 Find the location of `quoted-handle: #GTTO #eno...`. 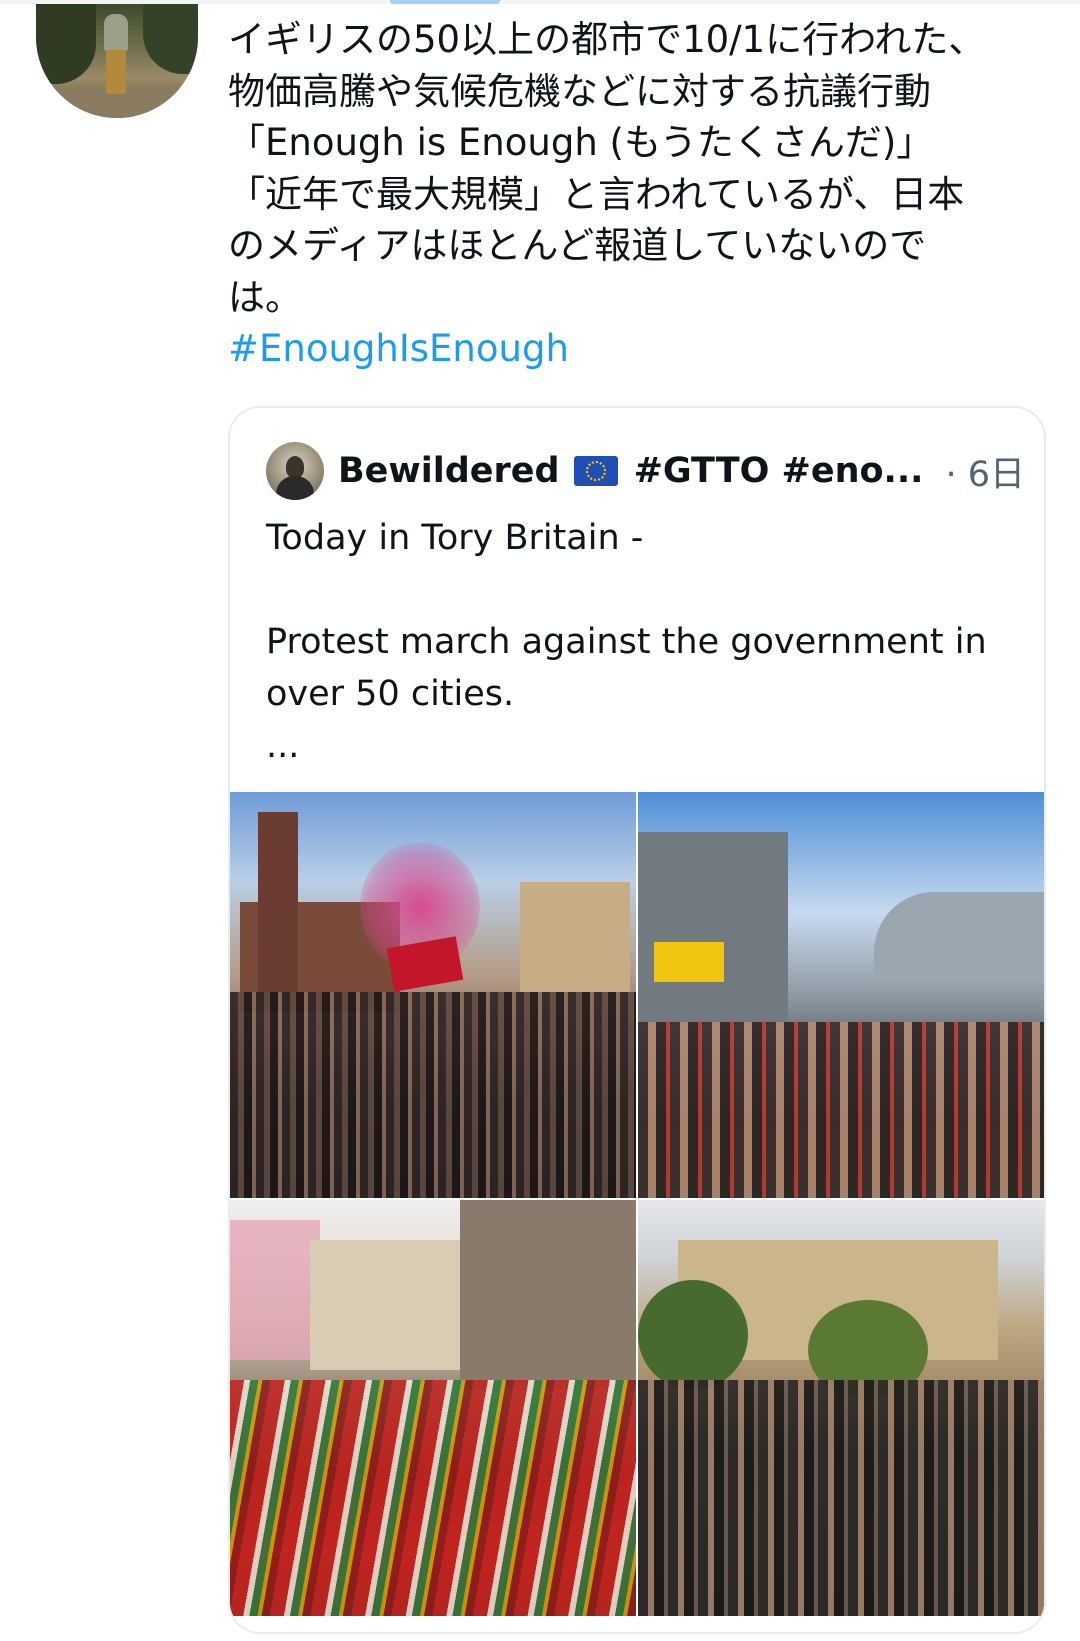

quoted-handle: #GTTO #eno... is located at coordinates (779, 471).